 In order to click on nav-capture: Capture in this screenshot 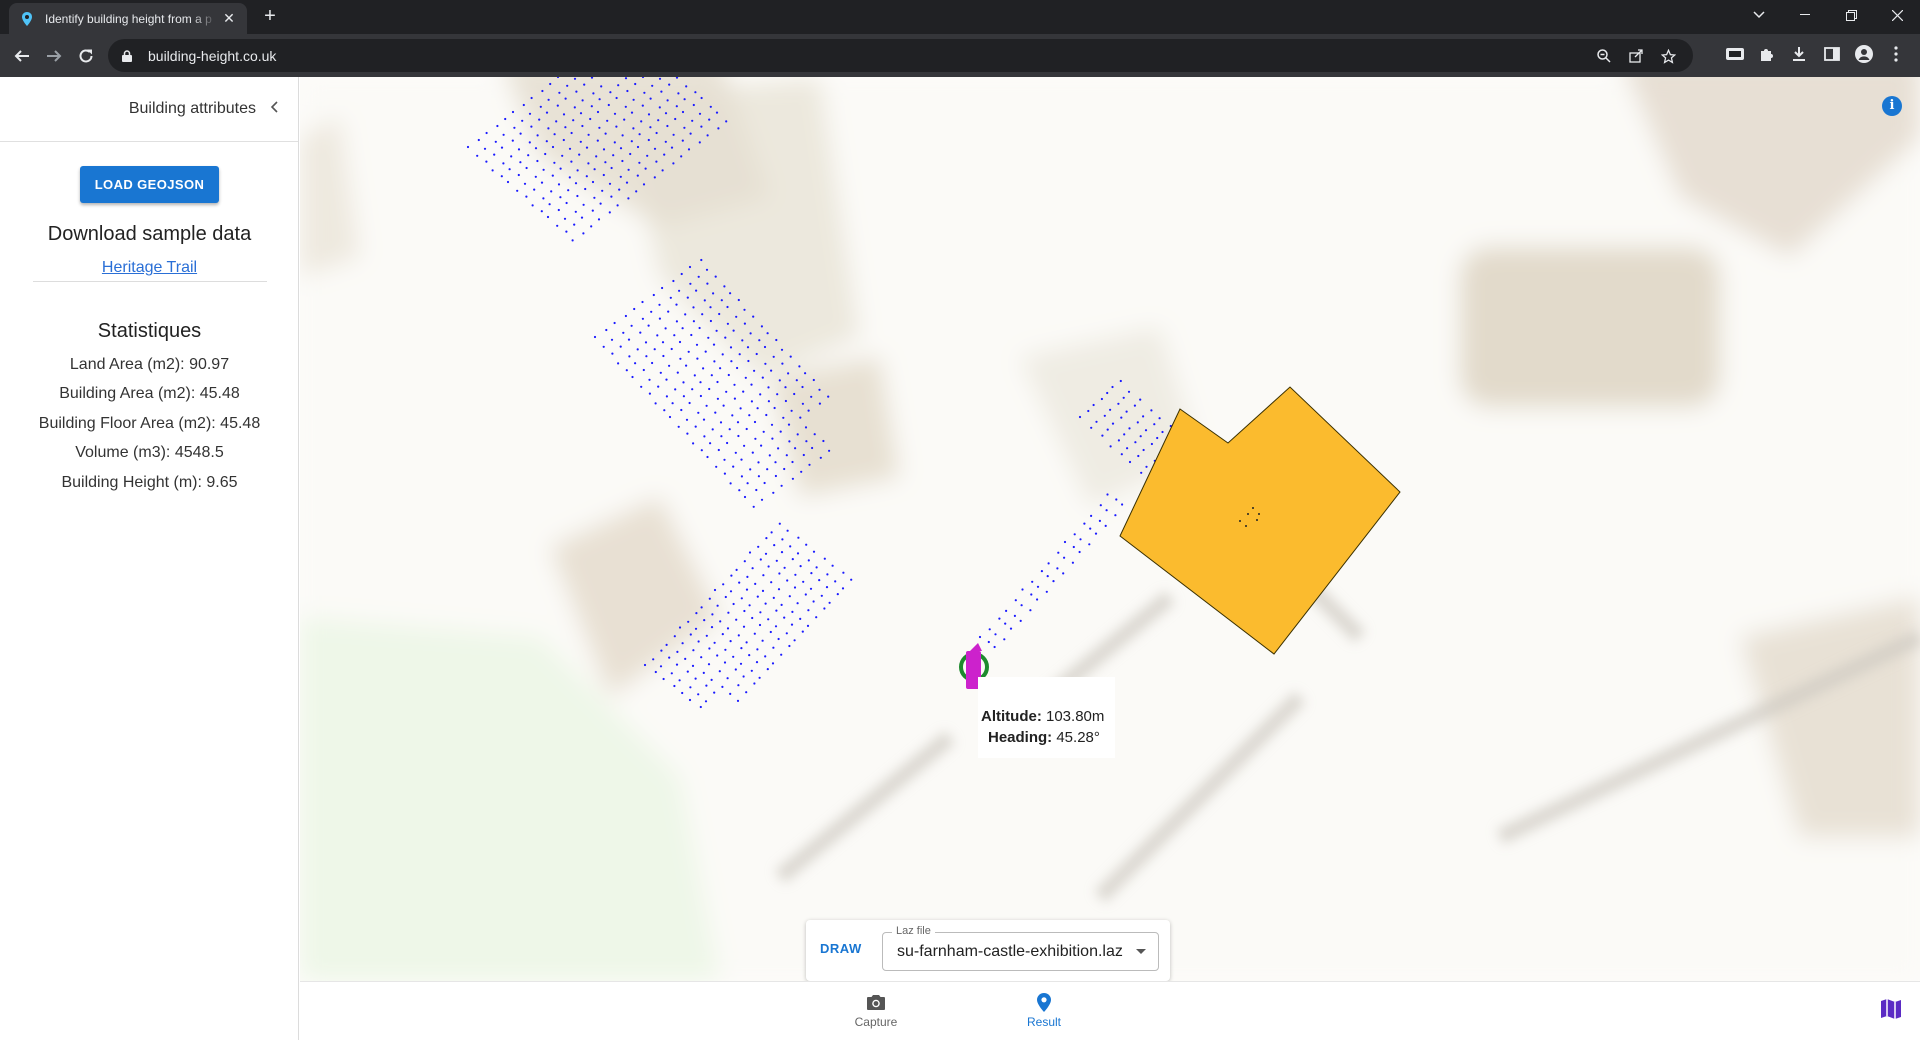, I will do `click(876, 1010)`.